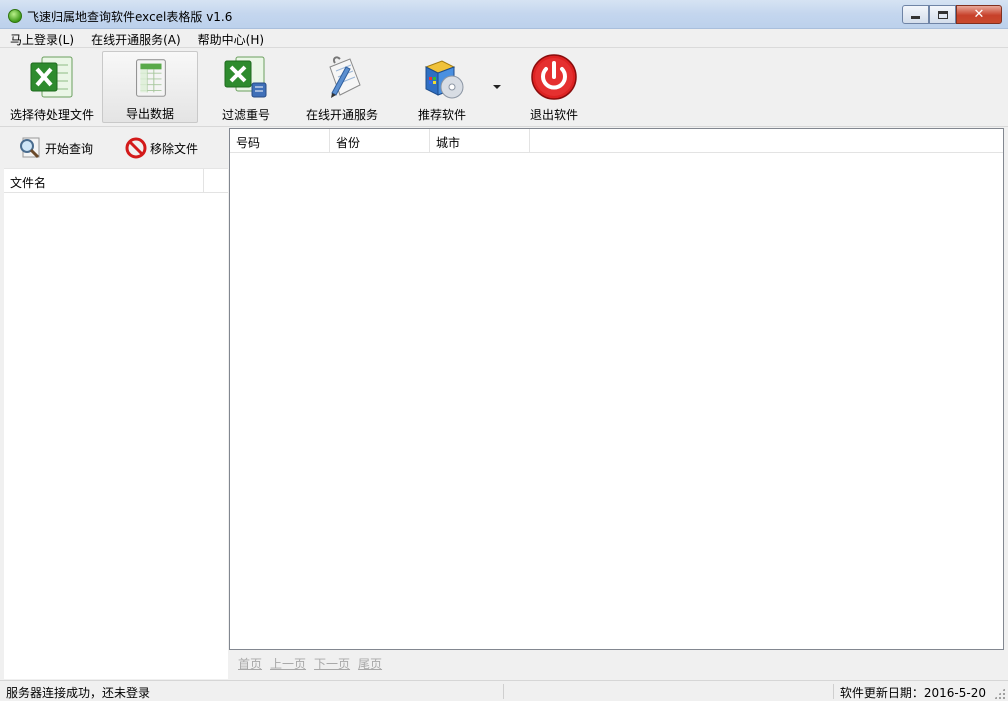  What do you see at coordinates (104, 181) in the screenshot?
I see `filename-column-header: 文件名` at bounding box center [104, 181].